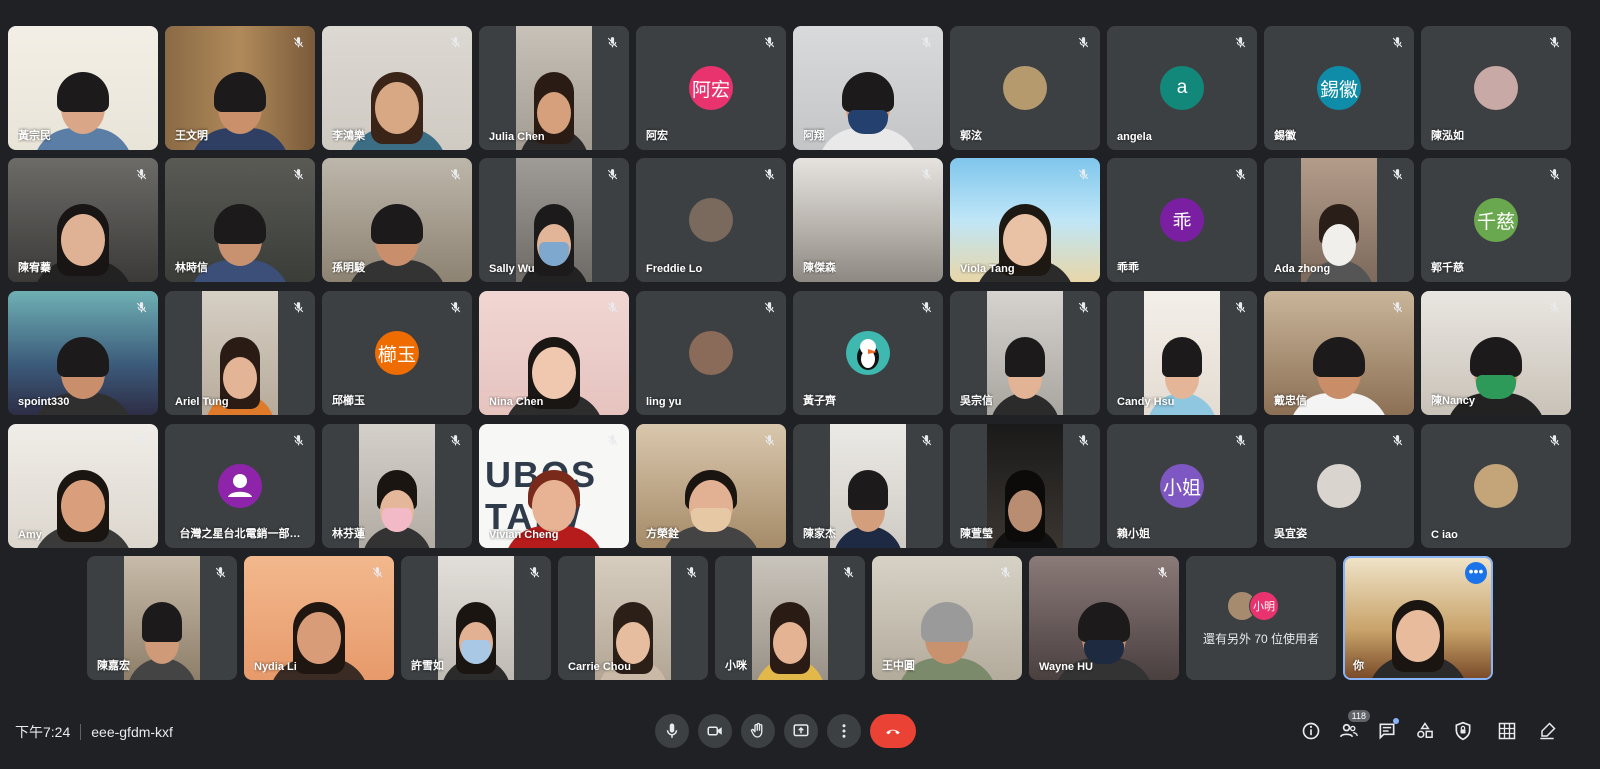 This screenshot has width=1600, height=769. What do you see at coordinates (1496, 353) in the screenshot?
I see `participant-tile: 陳Nancy` at bounding box center [1496, 353].